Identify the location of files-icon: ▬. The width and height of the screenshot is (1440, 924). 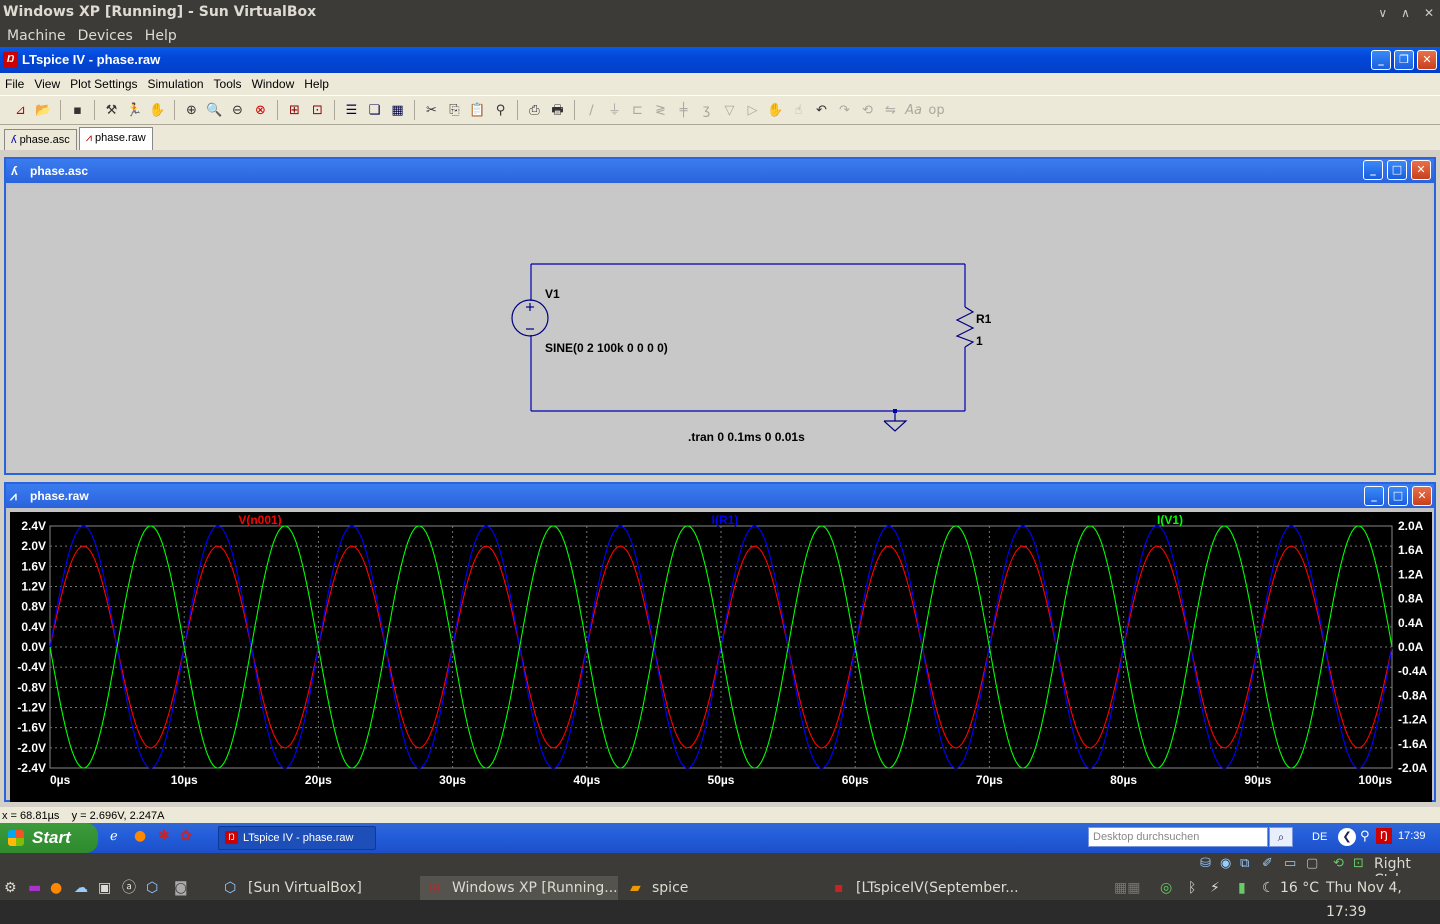
(34, 888).